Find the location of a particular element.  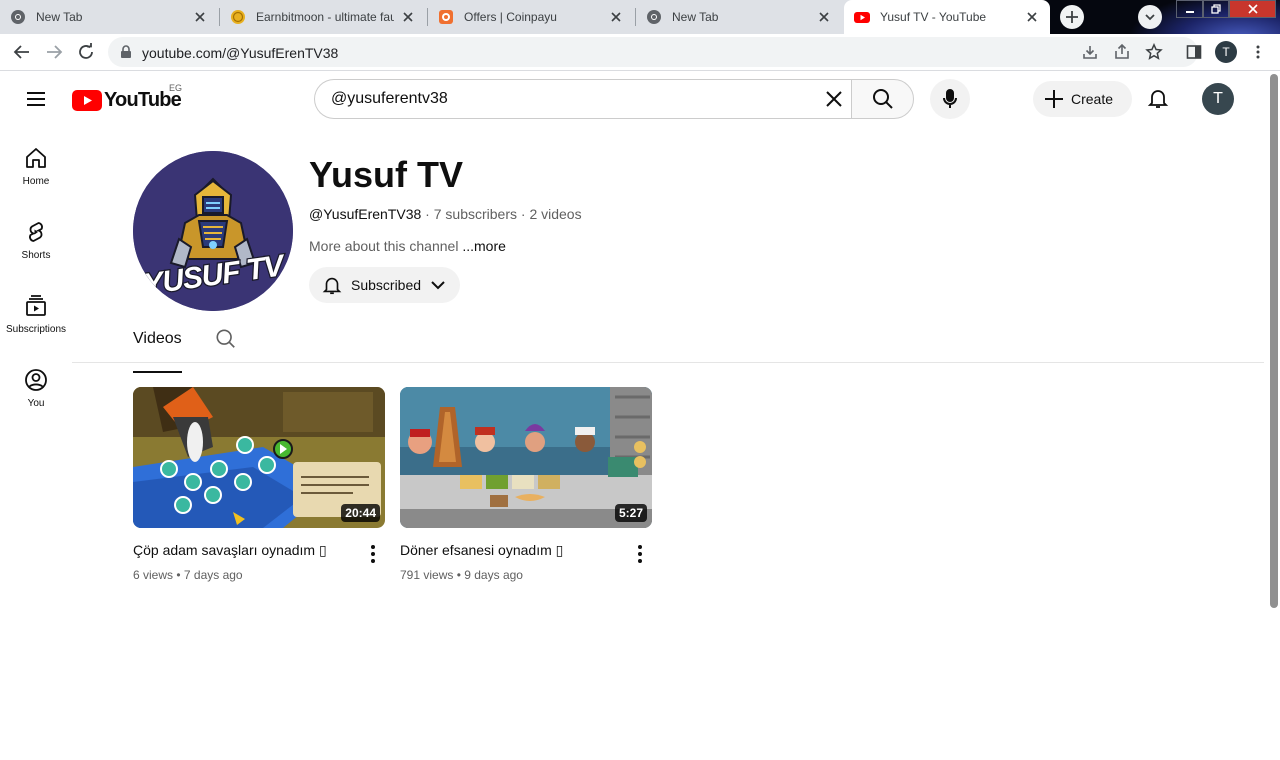

subscribed-label: Subscribed is located at coordinates (386, 285).